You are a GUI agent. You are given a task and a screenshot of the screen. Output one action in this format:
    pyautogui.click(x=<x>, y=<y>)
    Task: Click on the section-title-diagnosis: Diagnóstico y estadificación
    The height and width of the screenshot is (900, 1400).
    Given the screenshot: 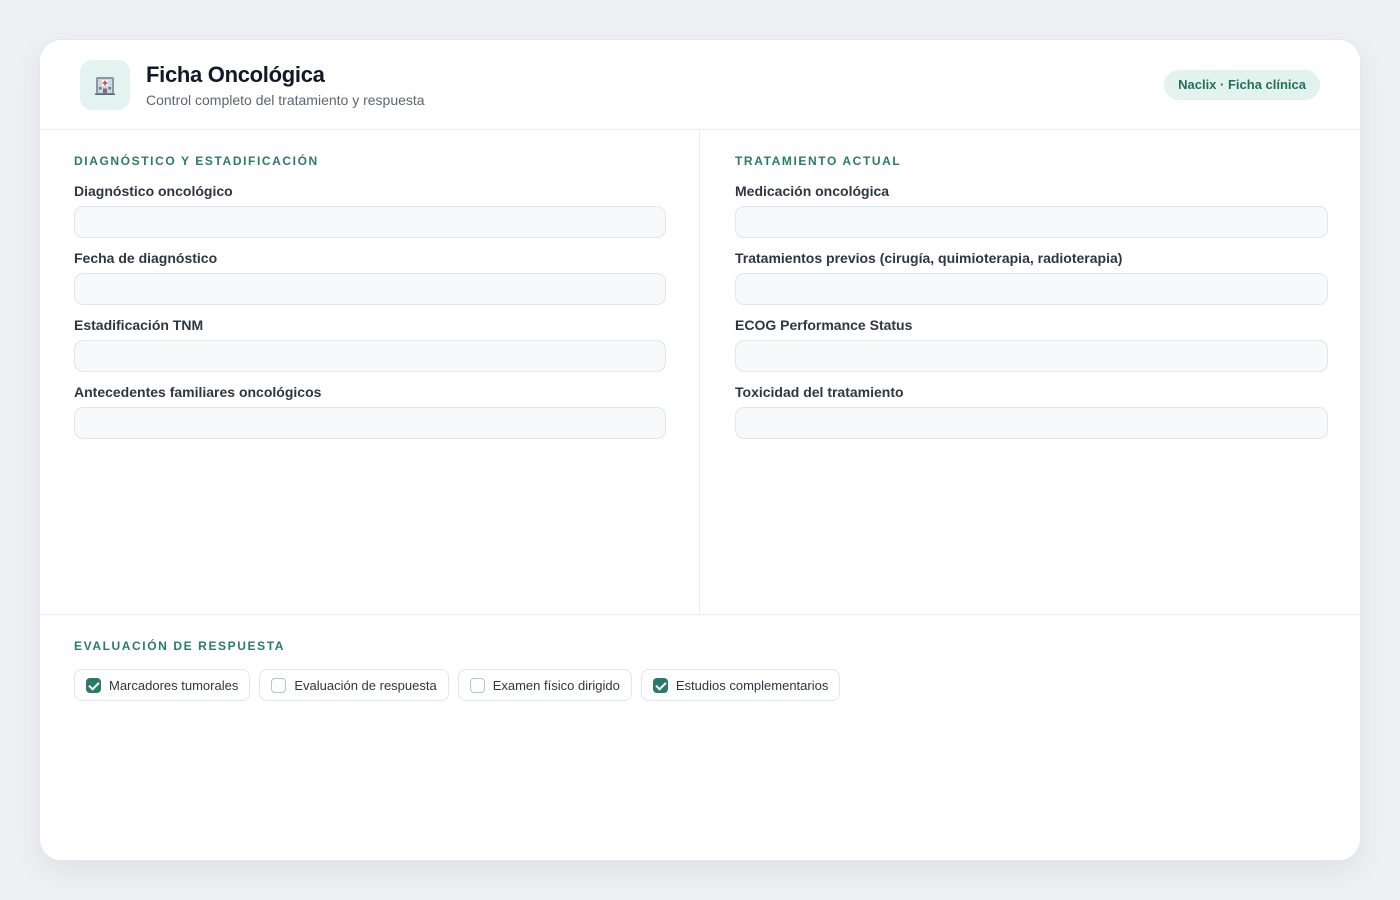 What is the action you would take?
    pyautogui.click(x=196, y=161)
    